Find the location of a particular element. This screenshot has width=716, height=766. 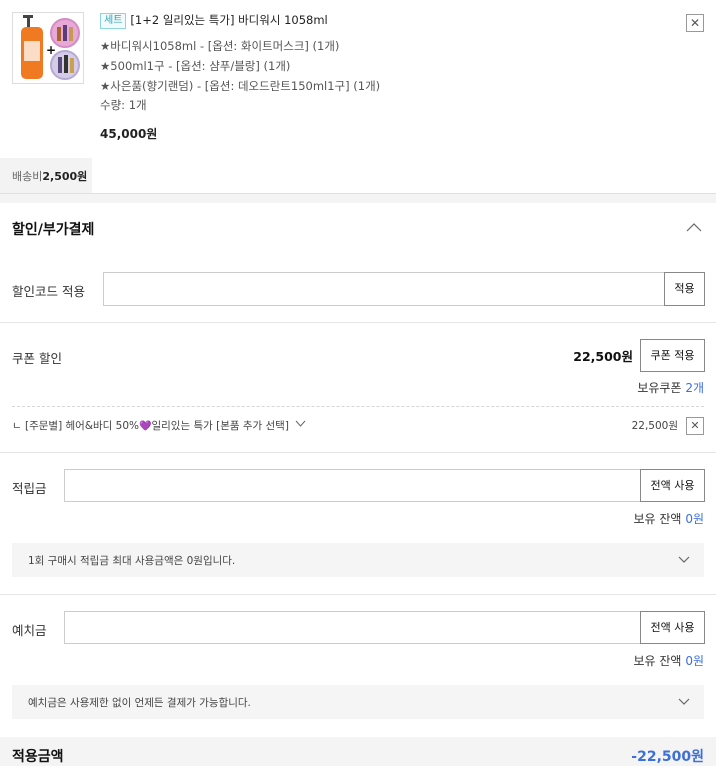

deposit-balance-value: 0원 is located at coordinates (694, 661).